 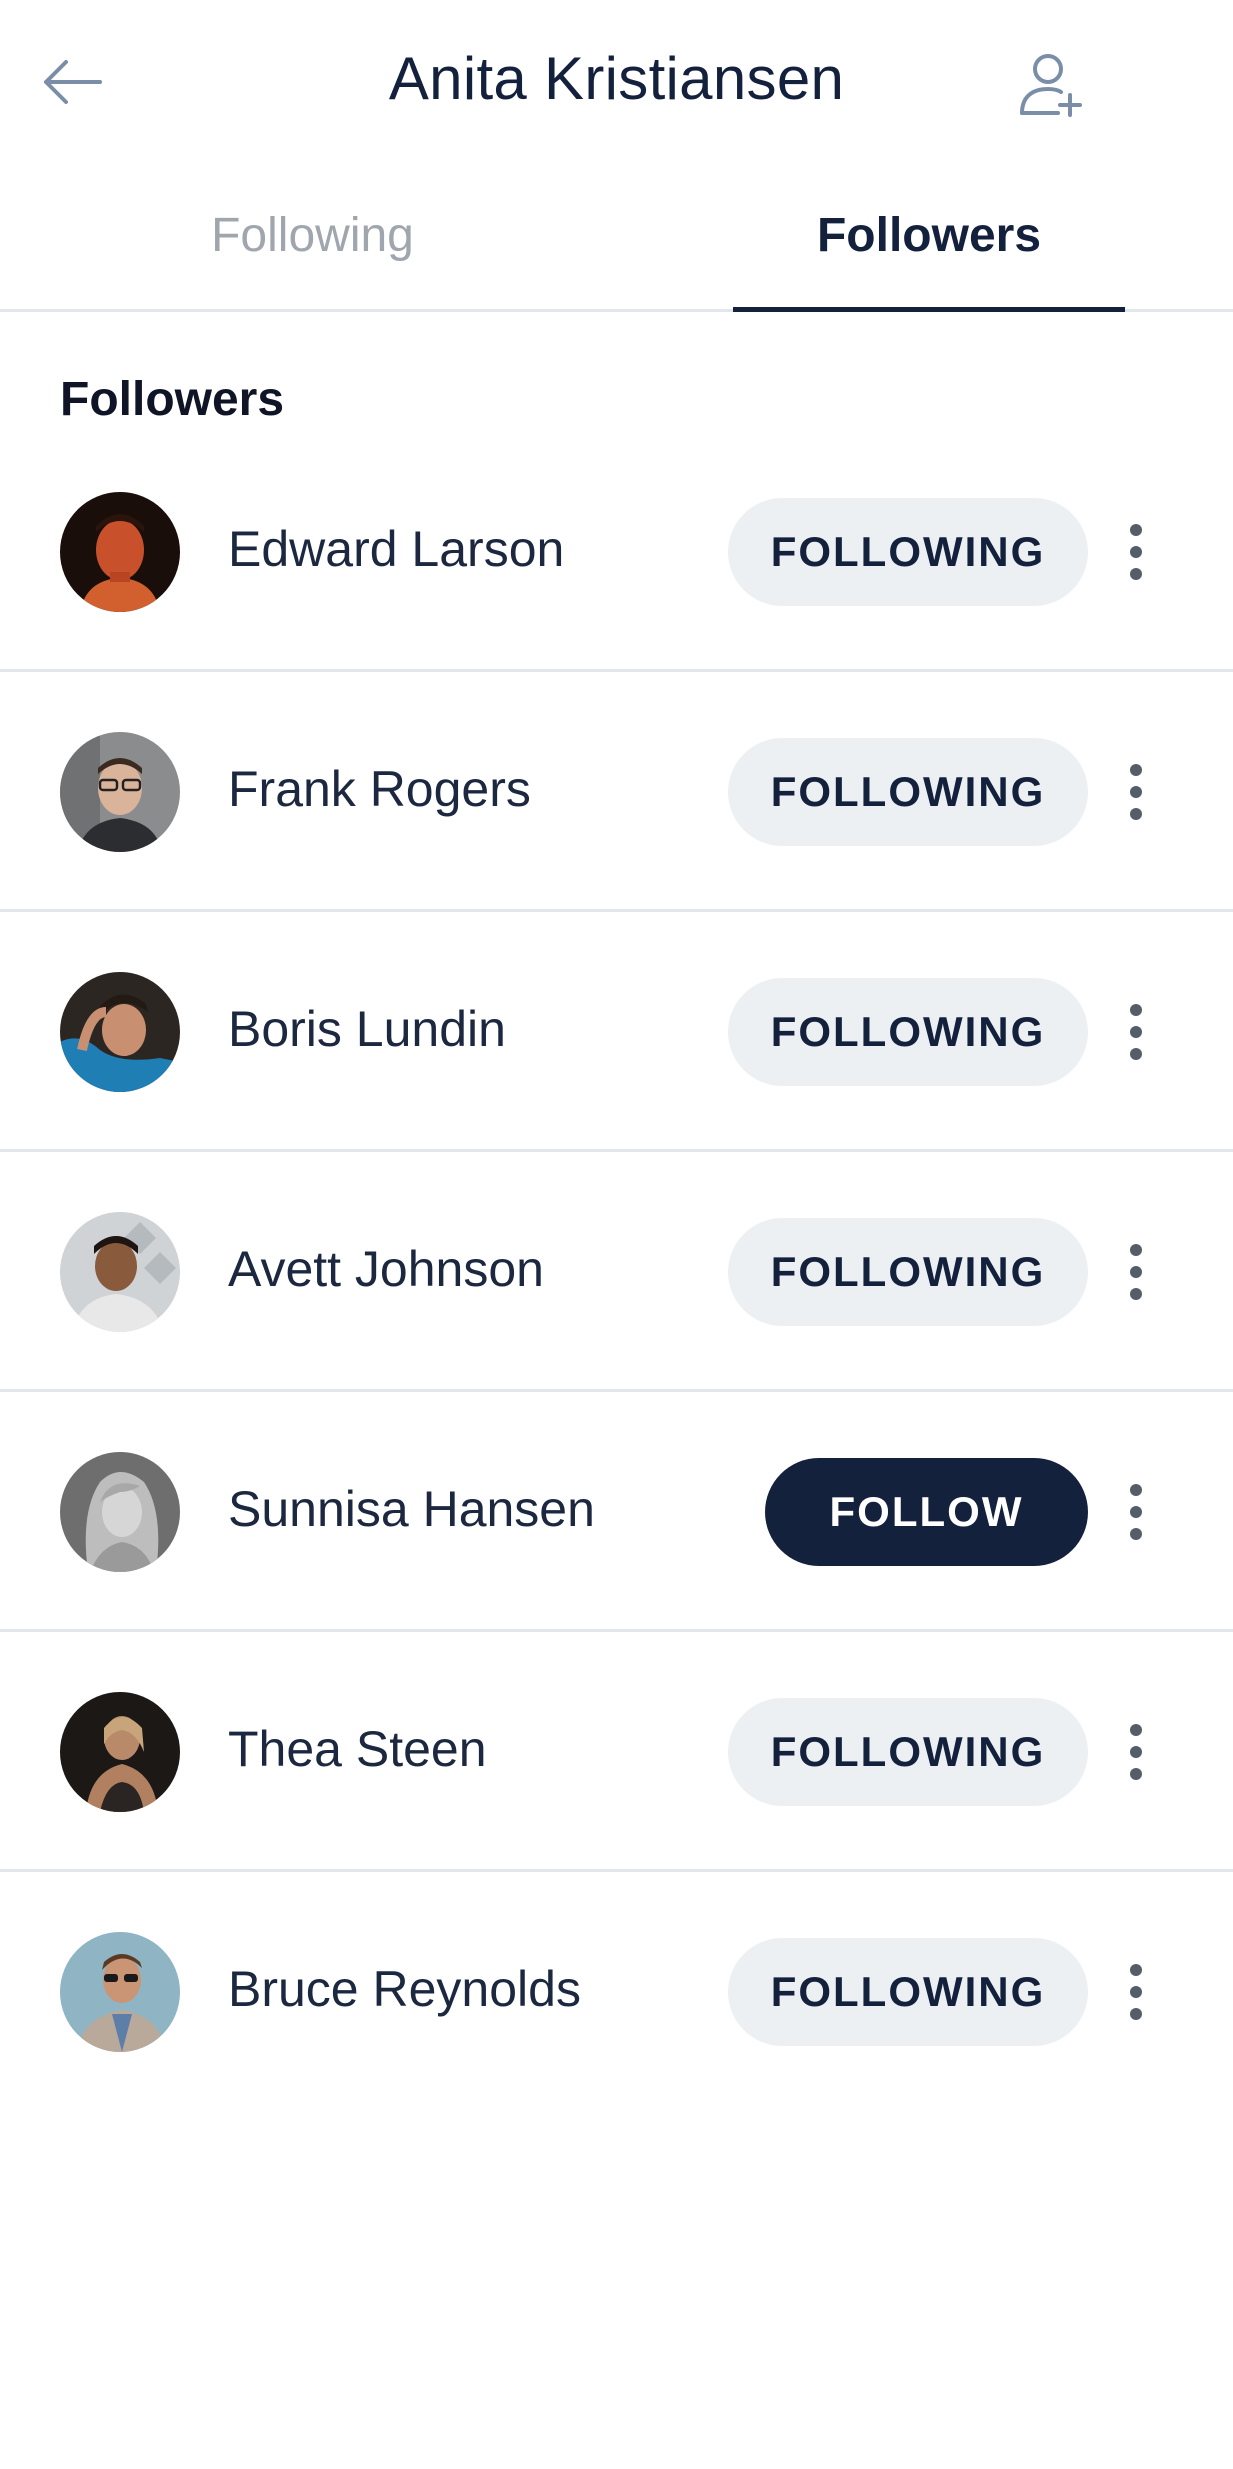 I want to click on tab-bar: Following Followers, so click(x=616, y=240).